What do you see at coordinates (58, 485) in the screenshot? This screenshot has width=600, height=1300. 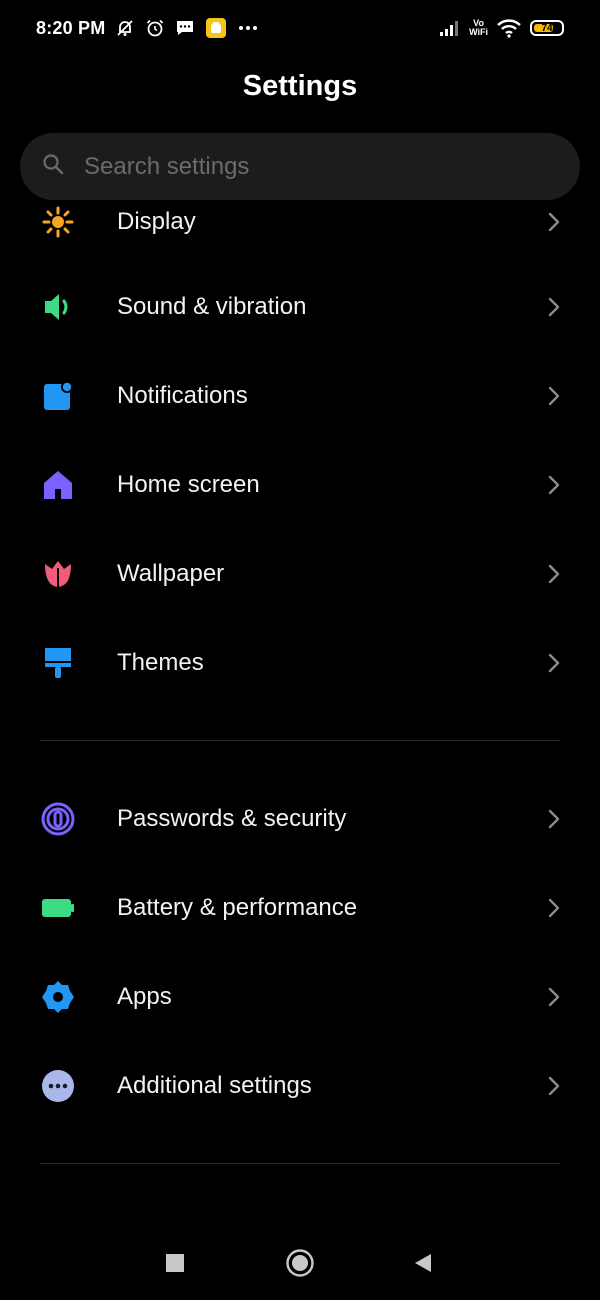 I see `home-icon` at bounding box center [58, 485].